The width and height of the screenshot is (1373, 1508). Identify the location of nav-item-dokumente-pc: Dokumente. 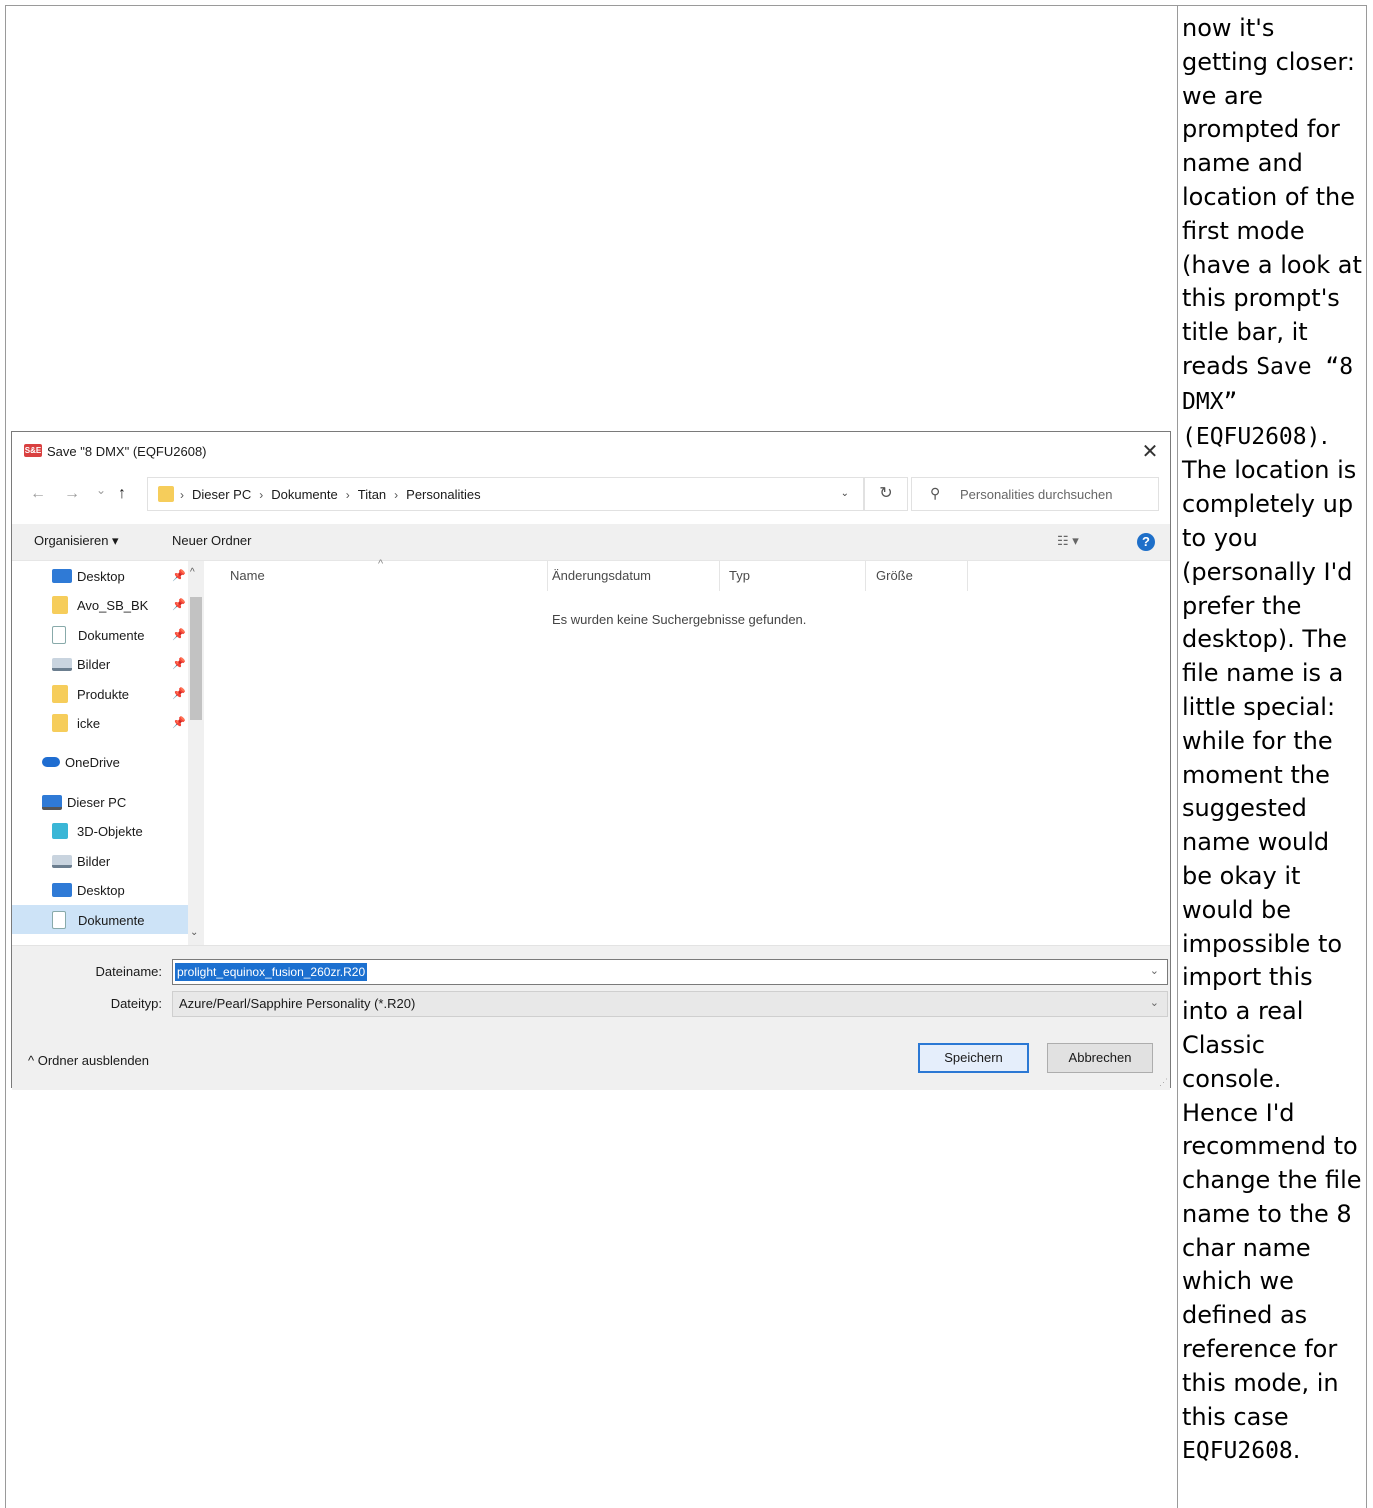
(98, 920).